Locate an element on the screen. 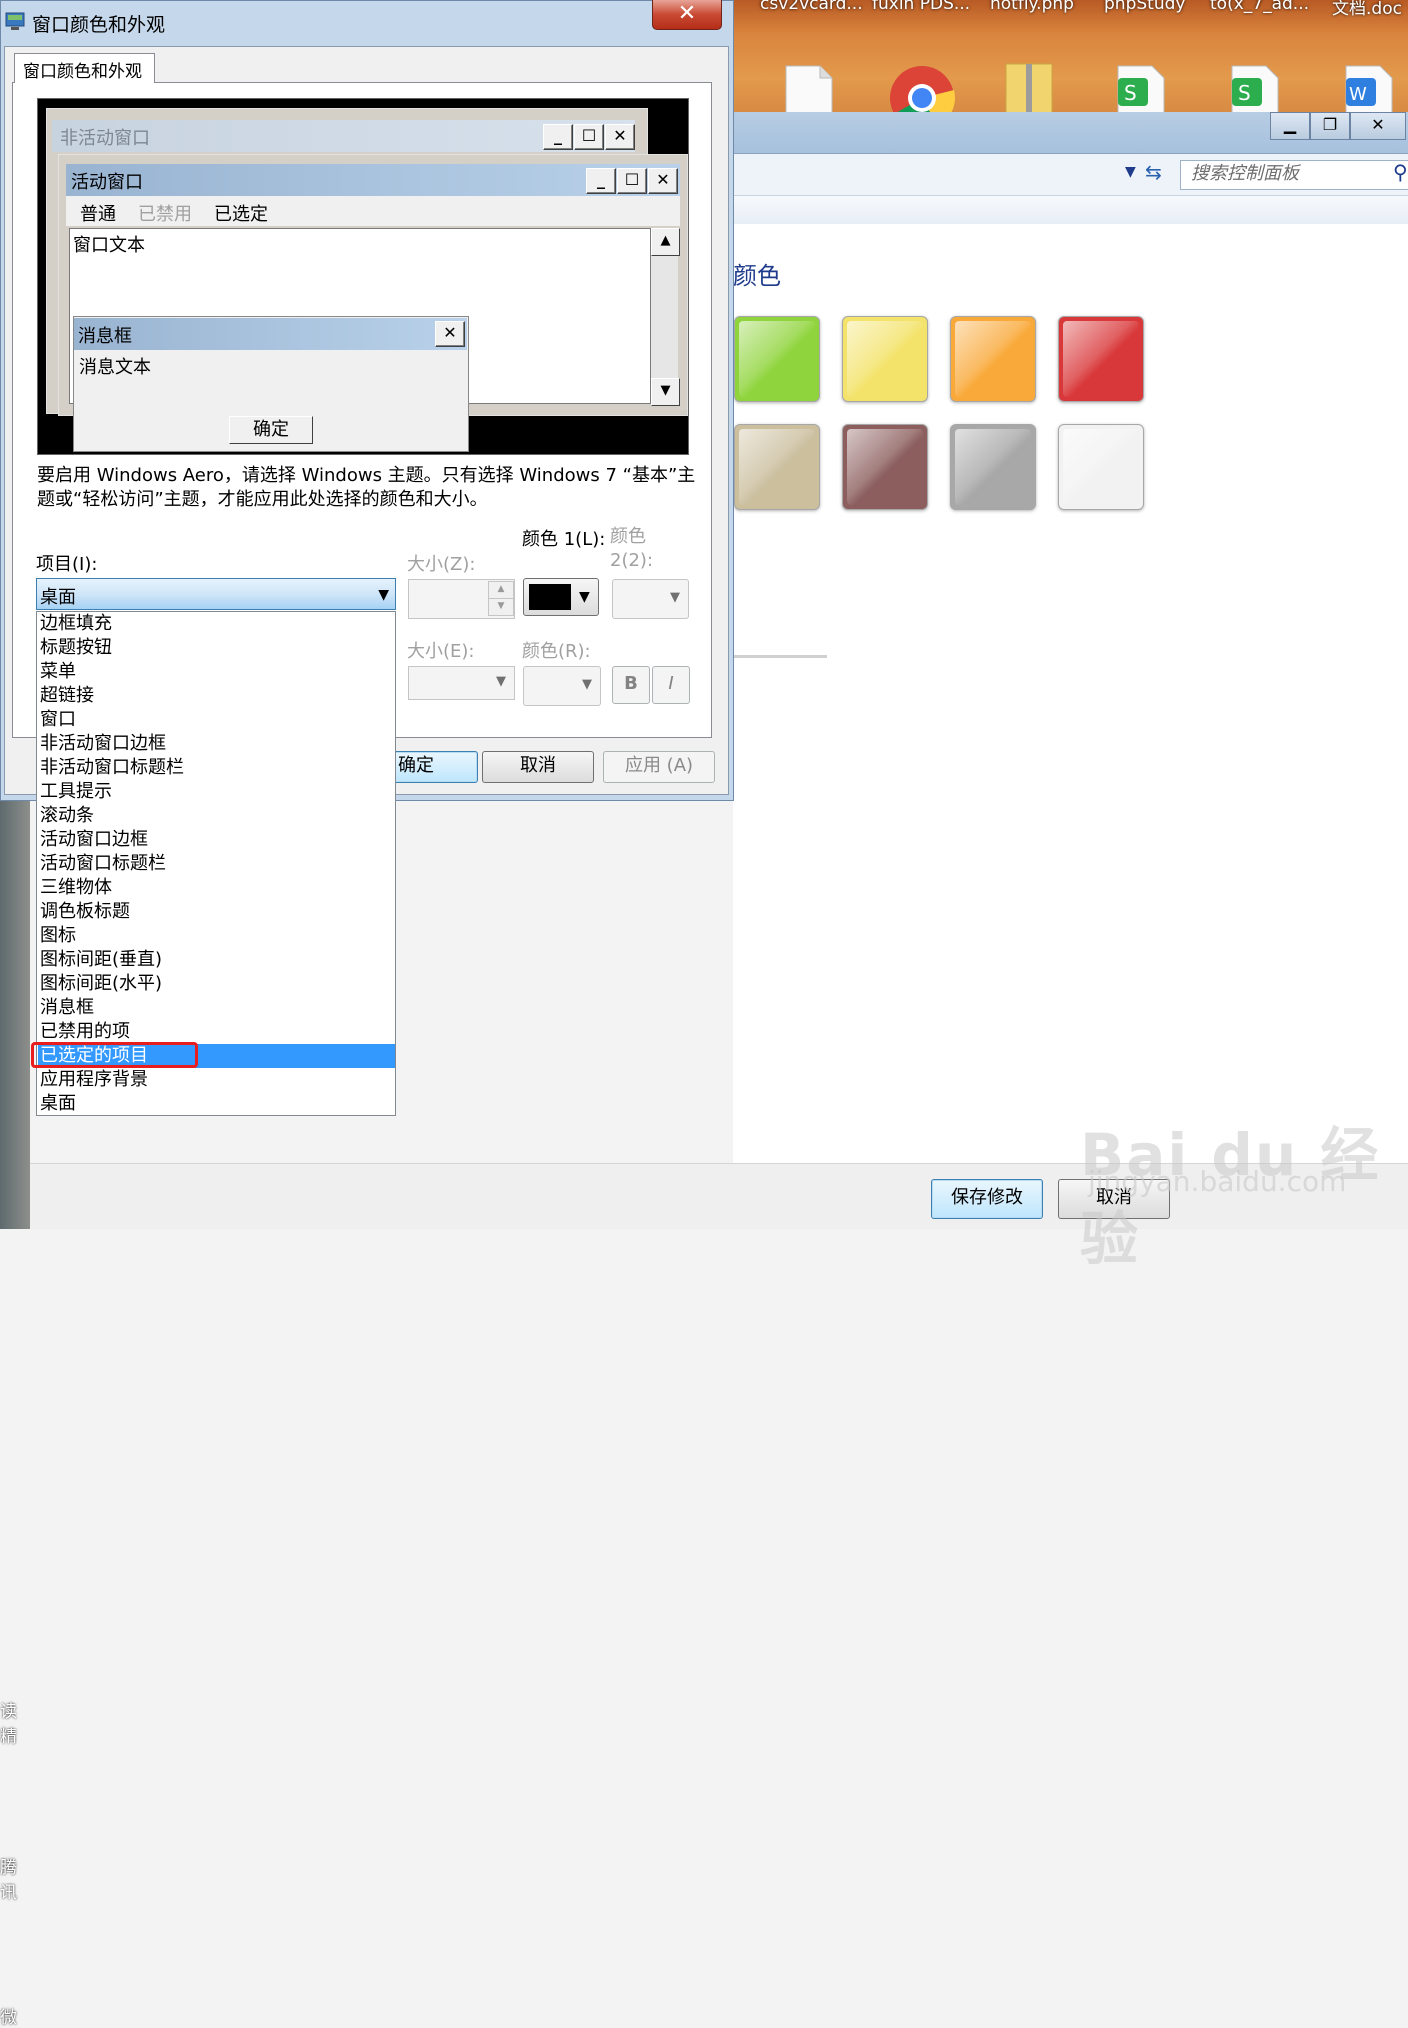 This screenshot has width=1408, height=2028. spin-up-icon: ▲ is located at coordinates (501, 590).